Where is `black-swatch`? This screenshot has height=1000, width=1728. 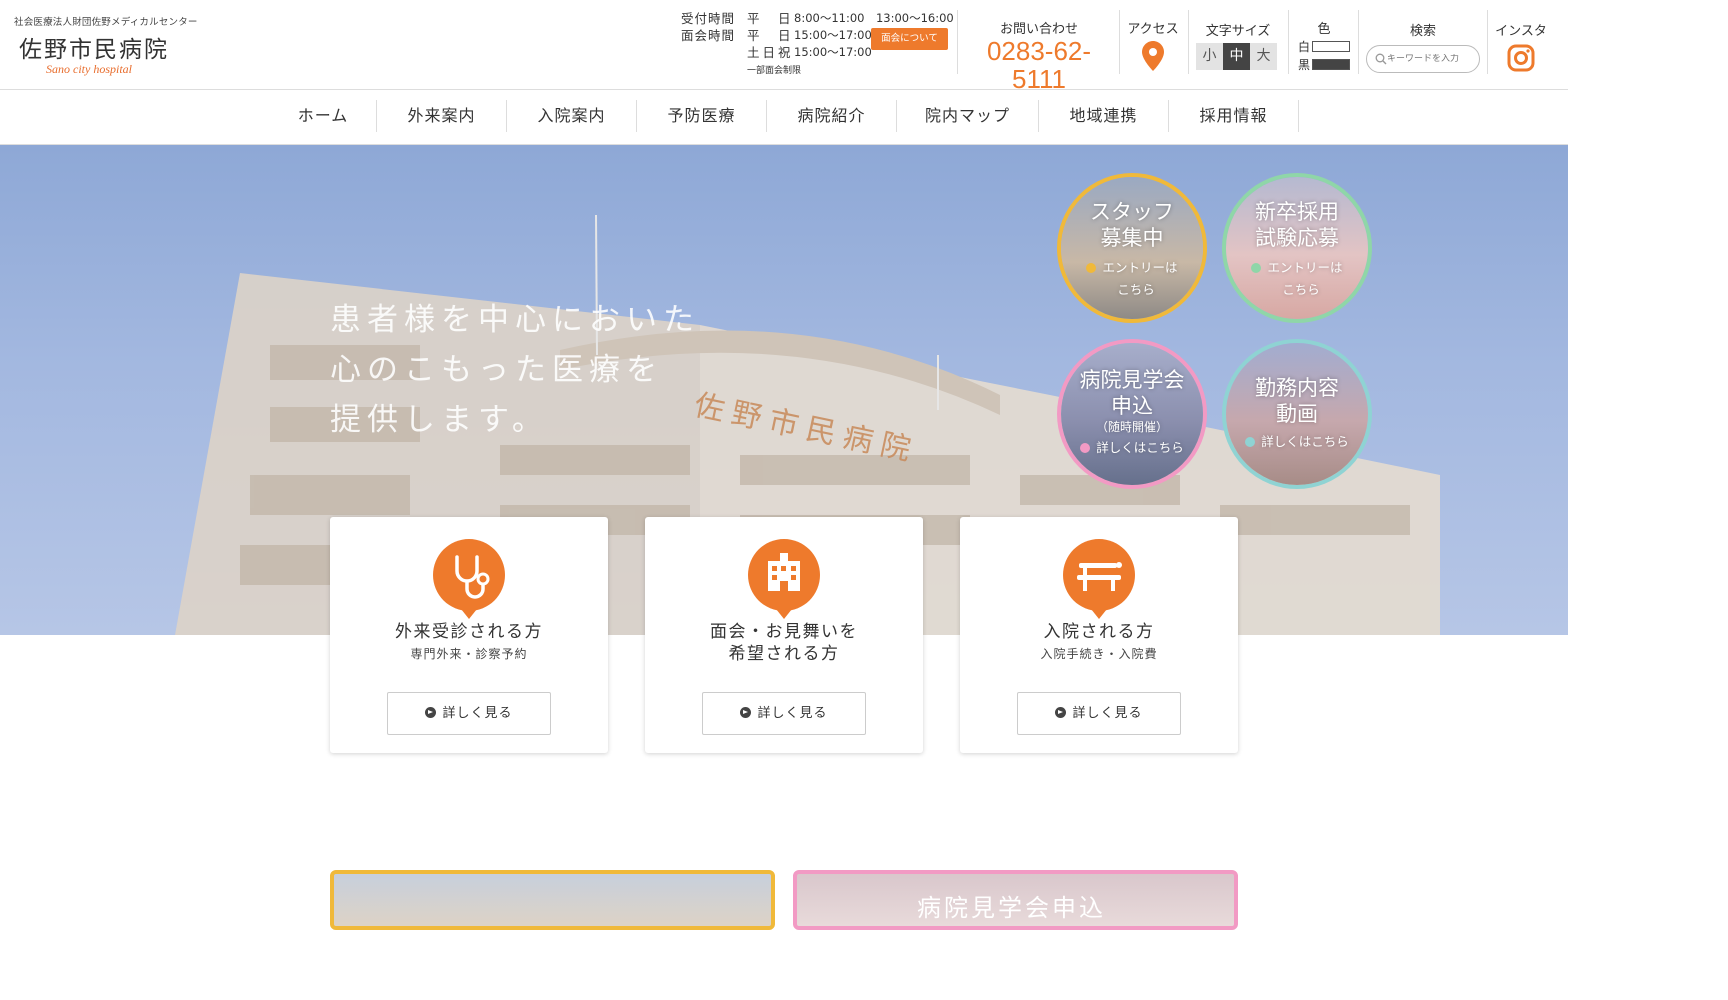 black-swatch is located at coordinates (1331, 64).